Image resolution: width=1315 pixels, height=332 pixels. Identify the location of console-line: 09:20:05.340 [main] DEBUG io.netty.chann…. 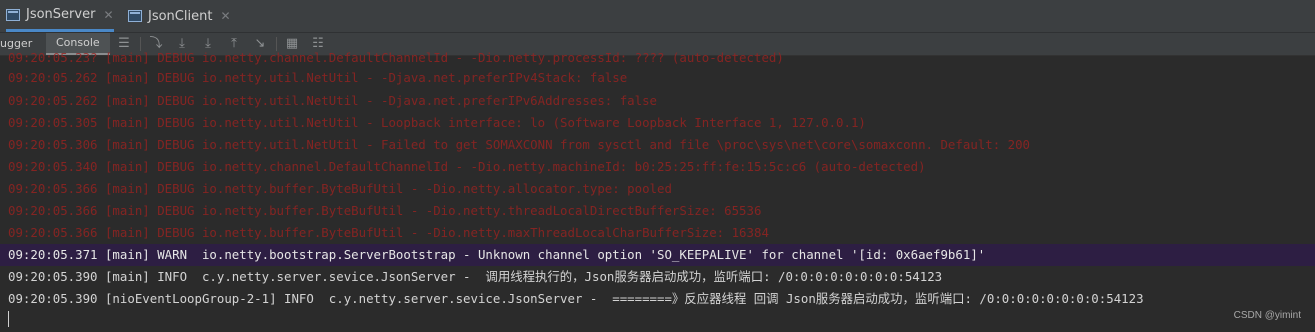
(467, 166).